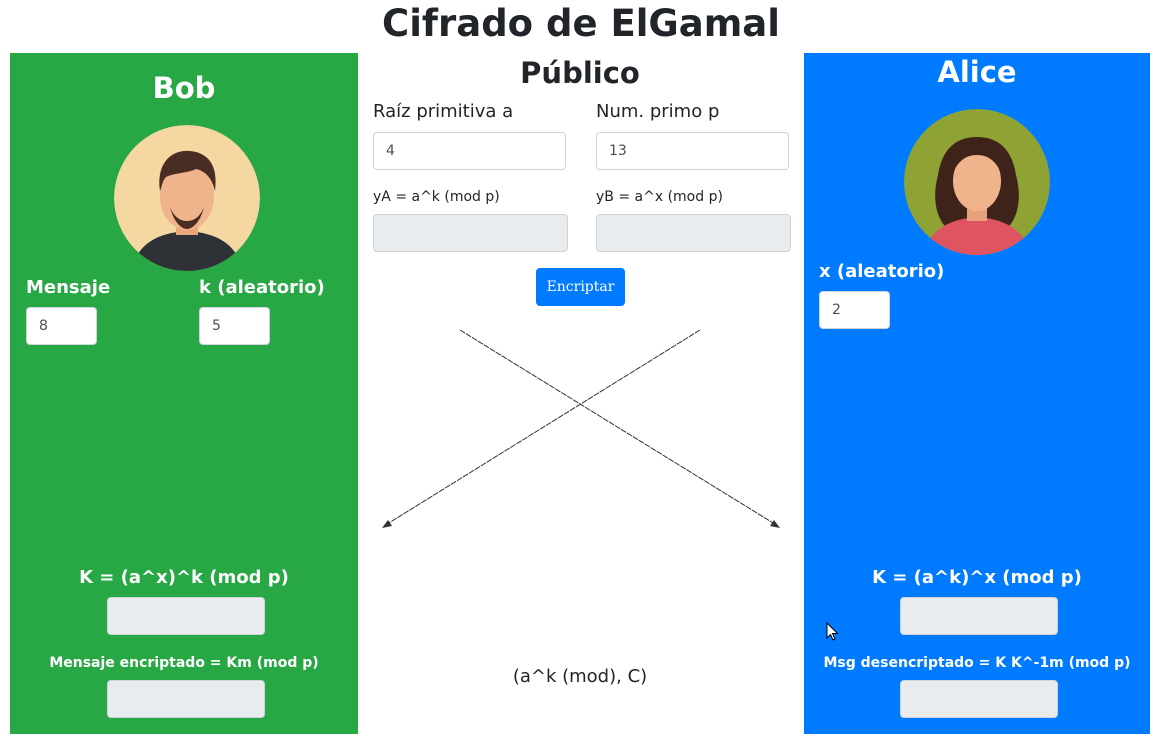 Image resolution: width=1162 pixels, height=739 pixels. I want to click on mouse-pointer-icon, so click(832, 631).